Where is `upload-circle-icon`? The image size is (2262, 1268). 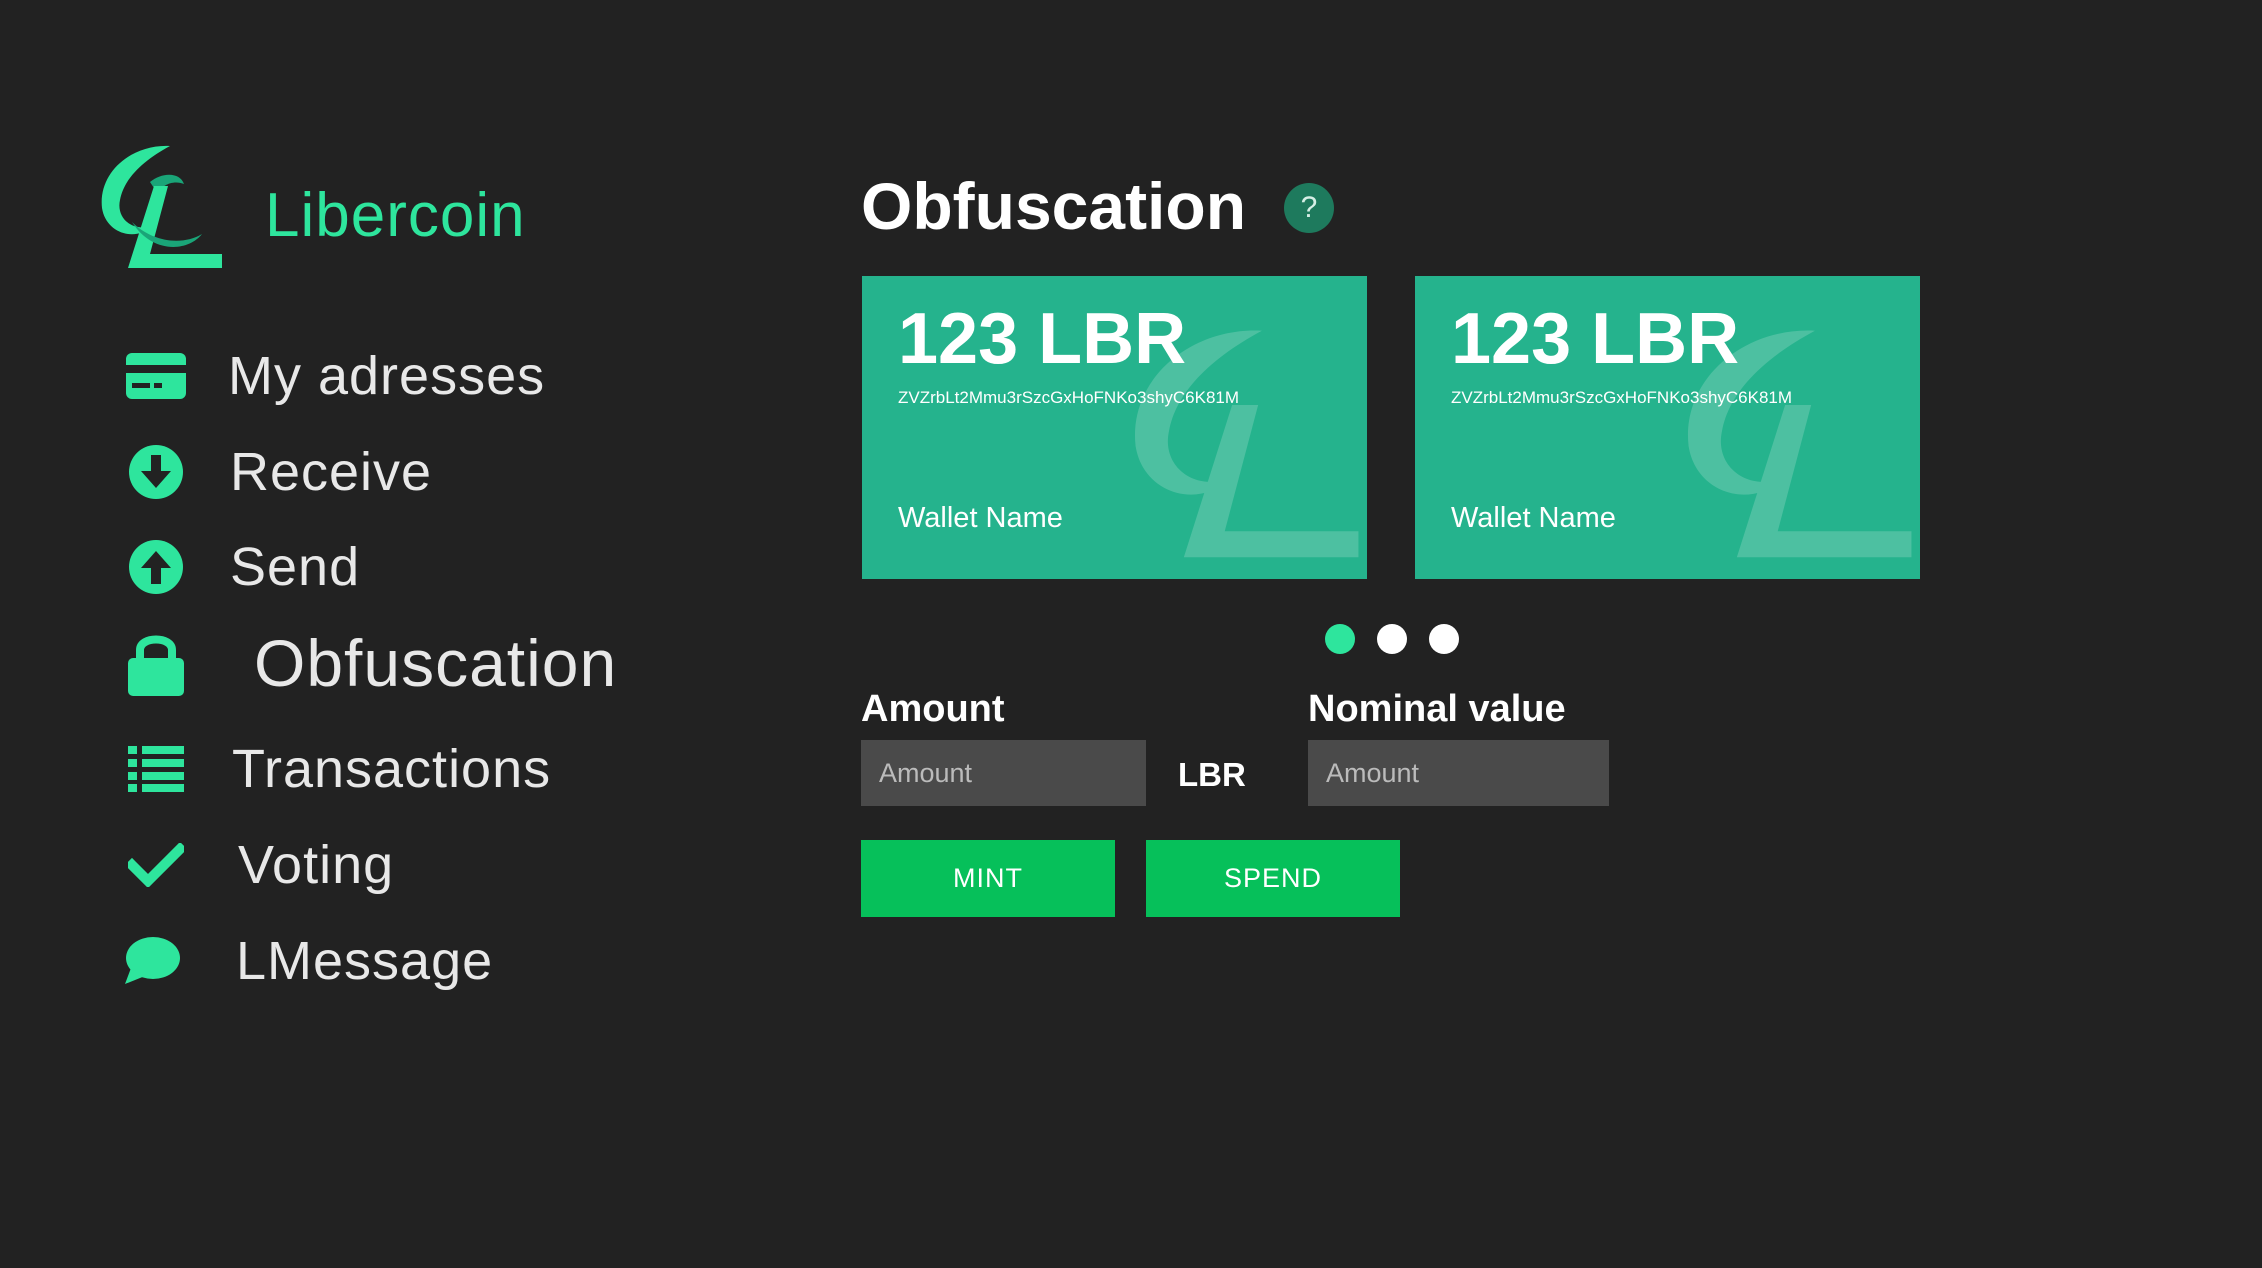 upload-circle-icon is located at coordinates (156, 567).